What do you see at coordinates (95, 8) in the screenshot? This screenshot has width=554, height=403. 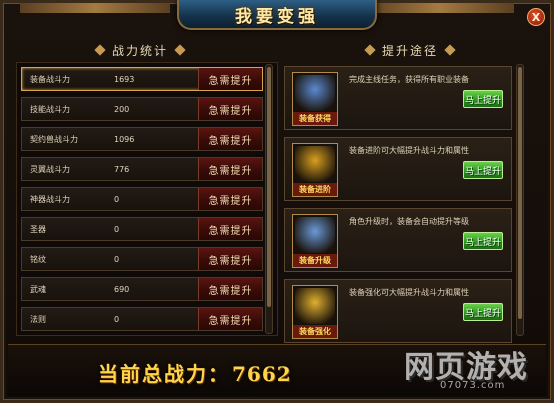 I see `top-ornament-left` at bounding box center [95, 8].